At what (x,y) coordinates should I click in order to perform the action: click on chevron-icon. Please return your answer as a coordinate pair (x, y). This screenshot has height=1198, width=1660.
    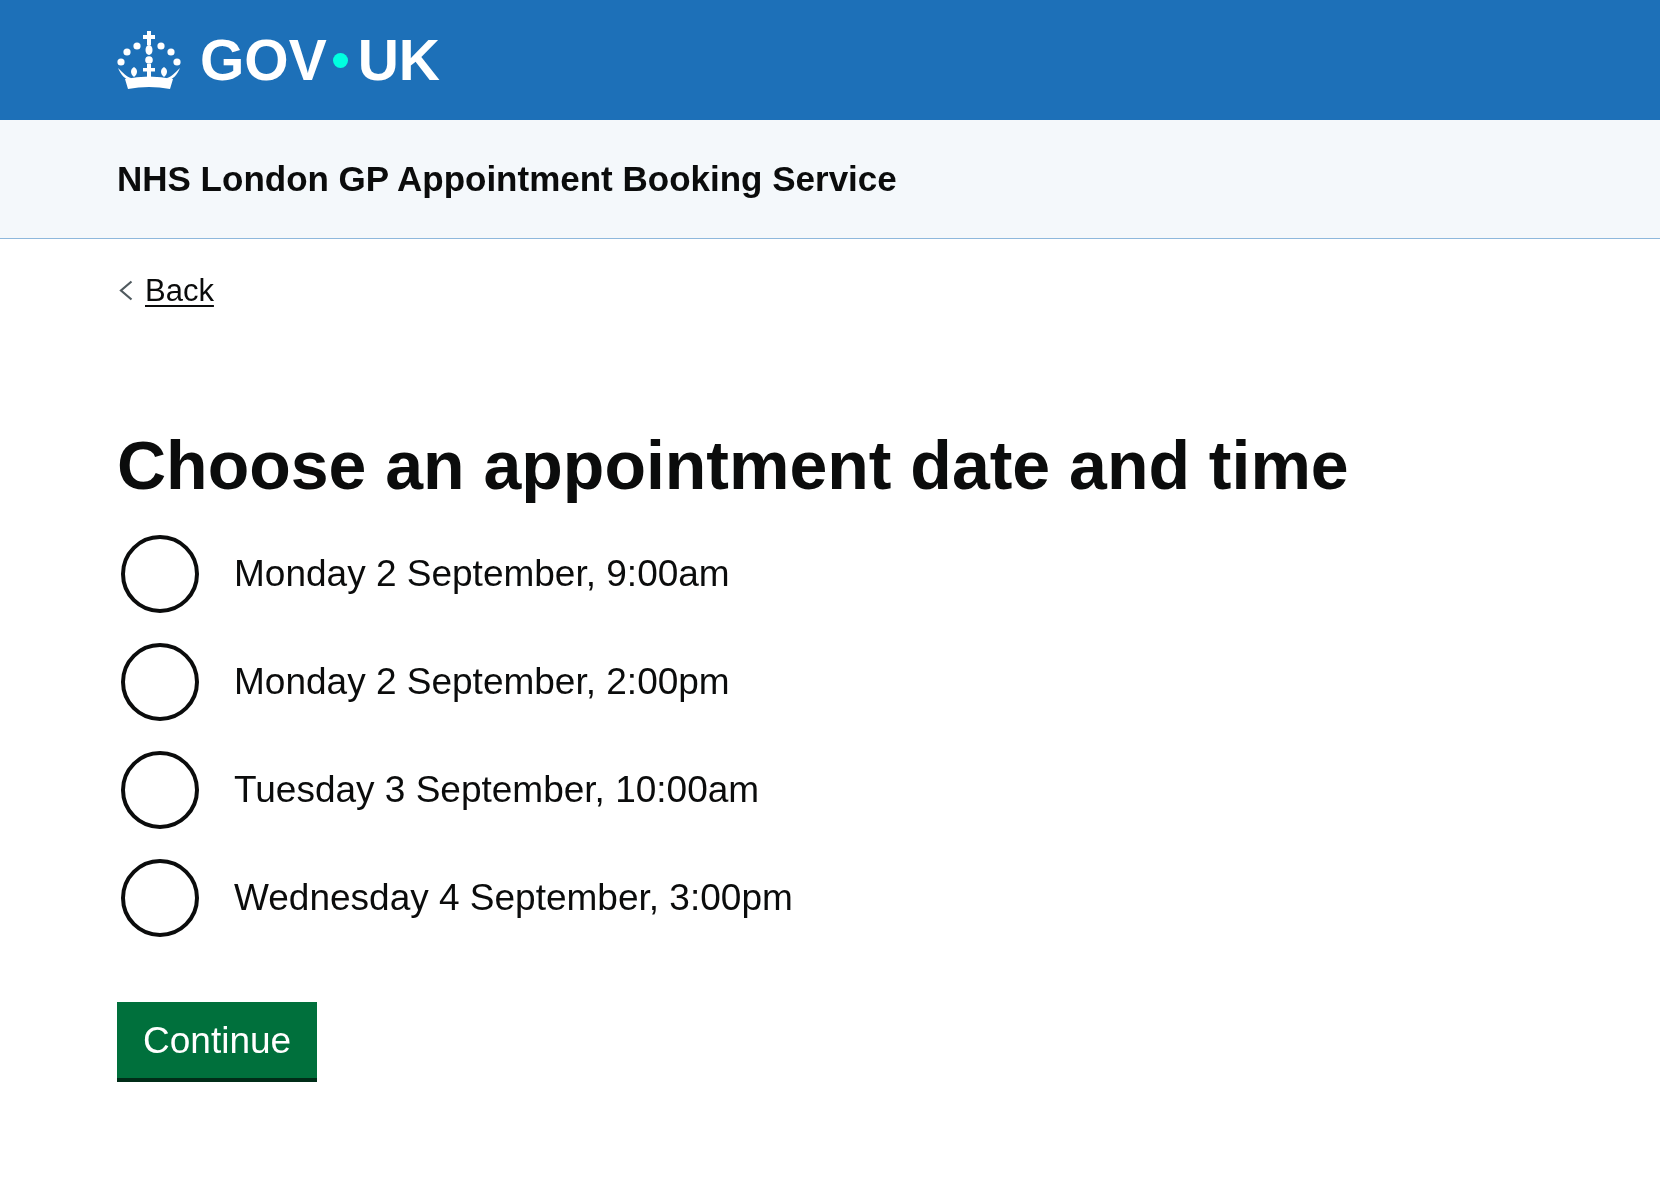
    Looking at the image, I should click on (126, 290).